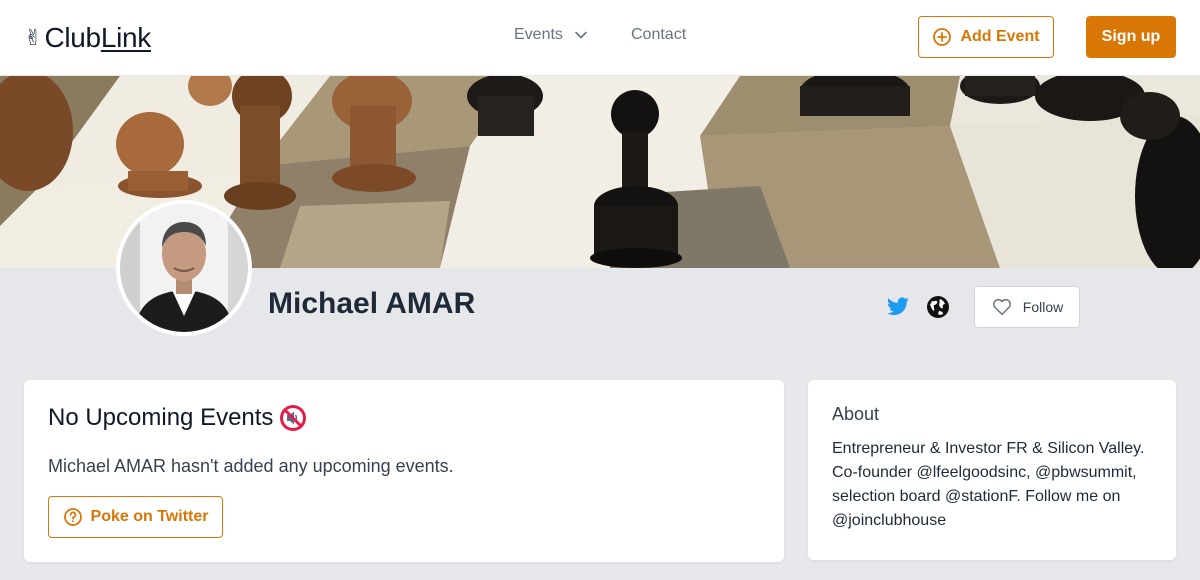 The image size is (1200, 580). I want to click on add-event-label: Add Event, so click(1000, 36).